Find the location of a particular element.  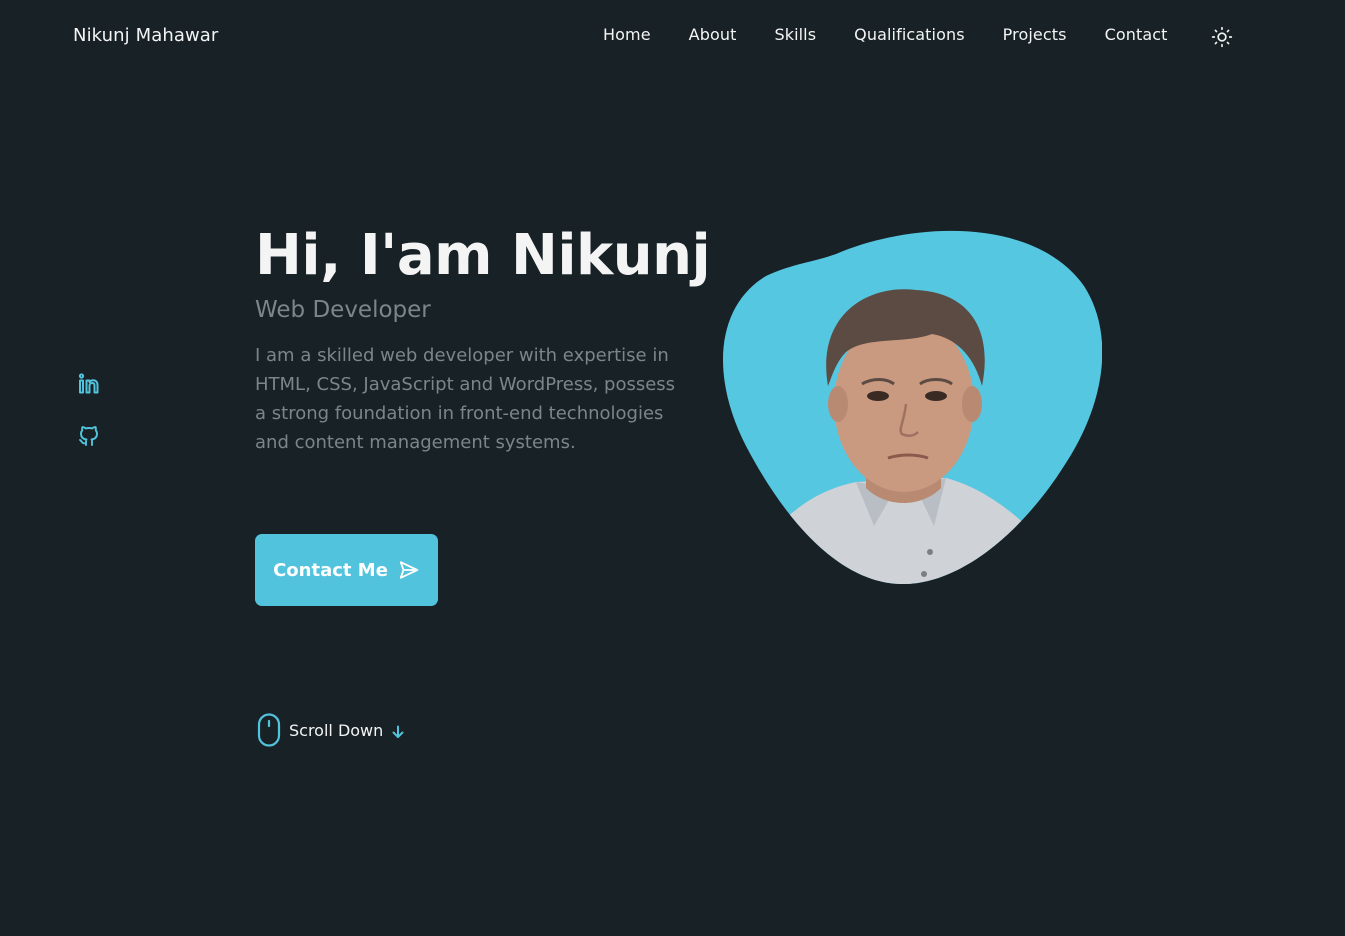

linkedin-icon is located at coordinates (88, 383).